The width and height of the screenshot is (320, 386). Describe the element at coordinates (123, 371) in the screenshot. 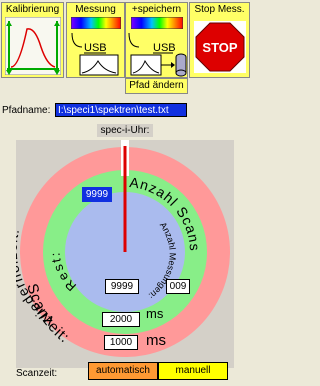

I see `automatisch-button: automatisch` at that location.